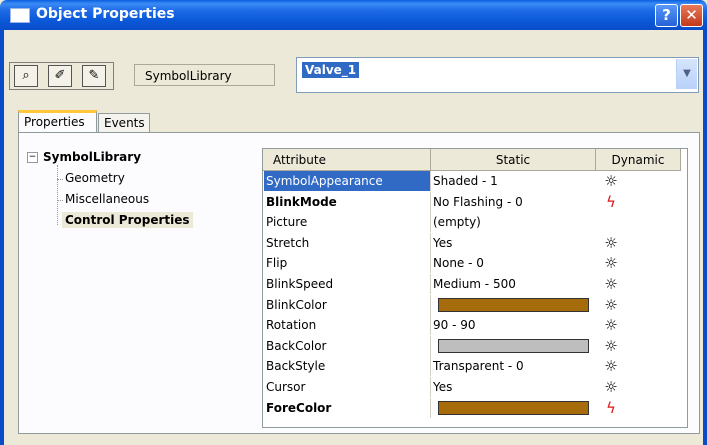 The image size is (707, 445). I want to click on static-value: None - 0, so click(513, 263).